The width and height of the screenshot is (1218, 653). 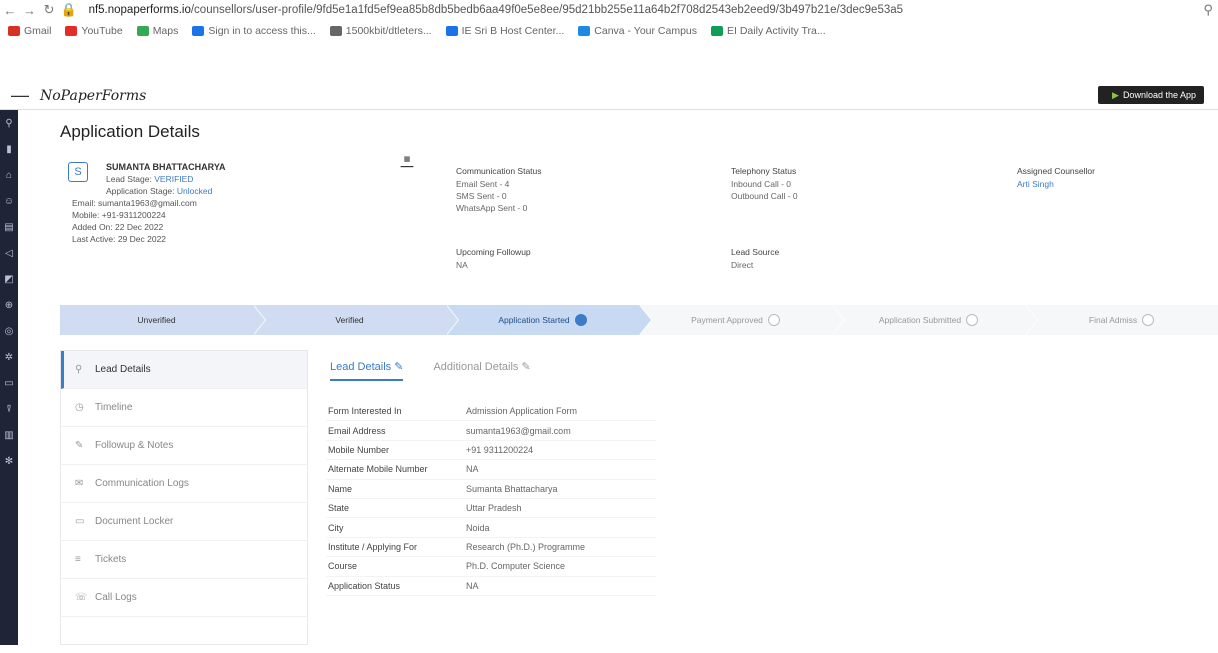 What do you see at coordinates (184, 522) in the screenshot?
I see `menu-item-document-locker: ▭ Document Locker` at bounding box center [184, 522].